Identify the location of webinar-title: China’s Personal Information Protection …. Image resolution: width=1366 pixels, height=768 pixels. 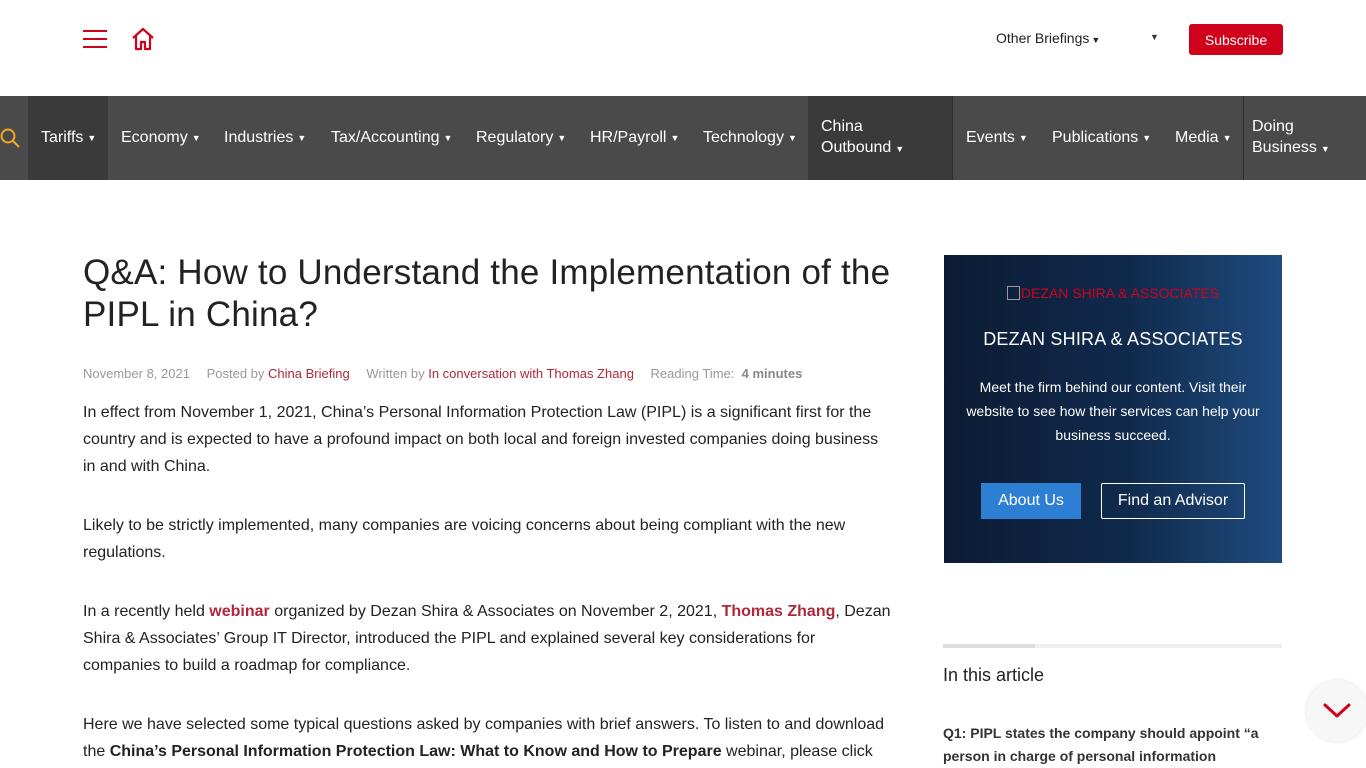
(415, 751).